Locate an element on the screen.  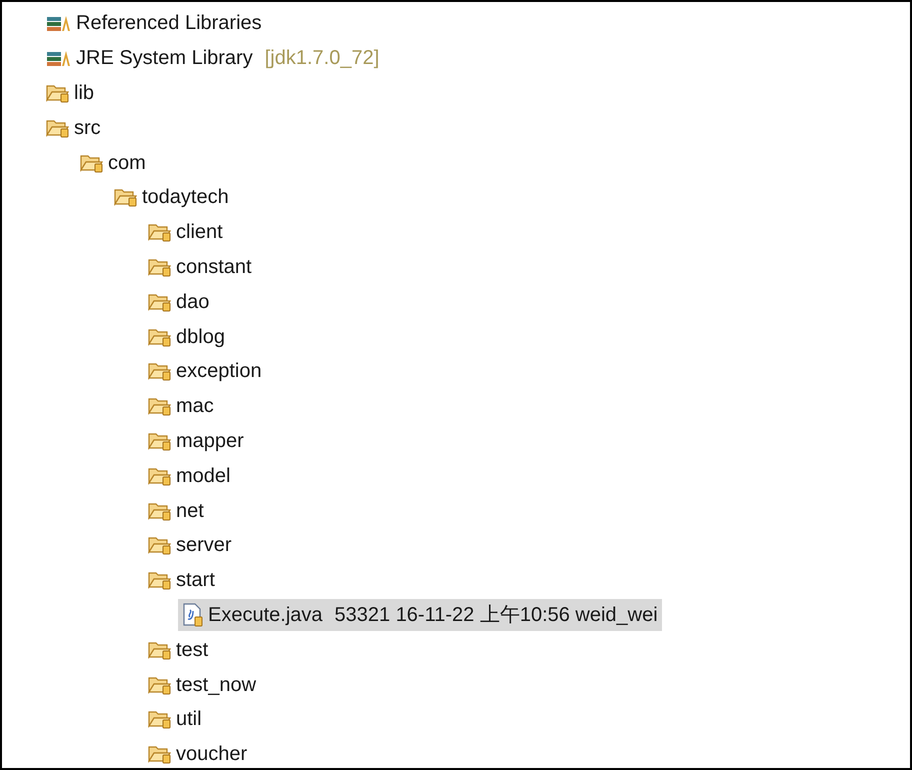
tree-item: test_now is located at coordinates (202, 684).